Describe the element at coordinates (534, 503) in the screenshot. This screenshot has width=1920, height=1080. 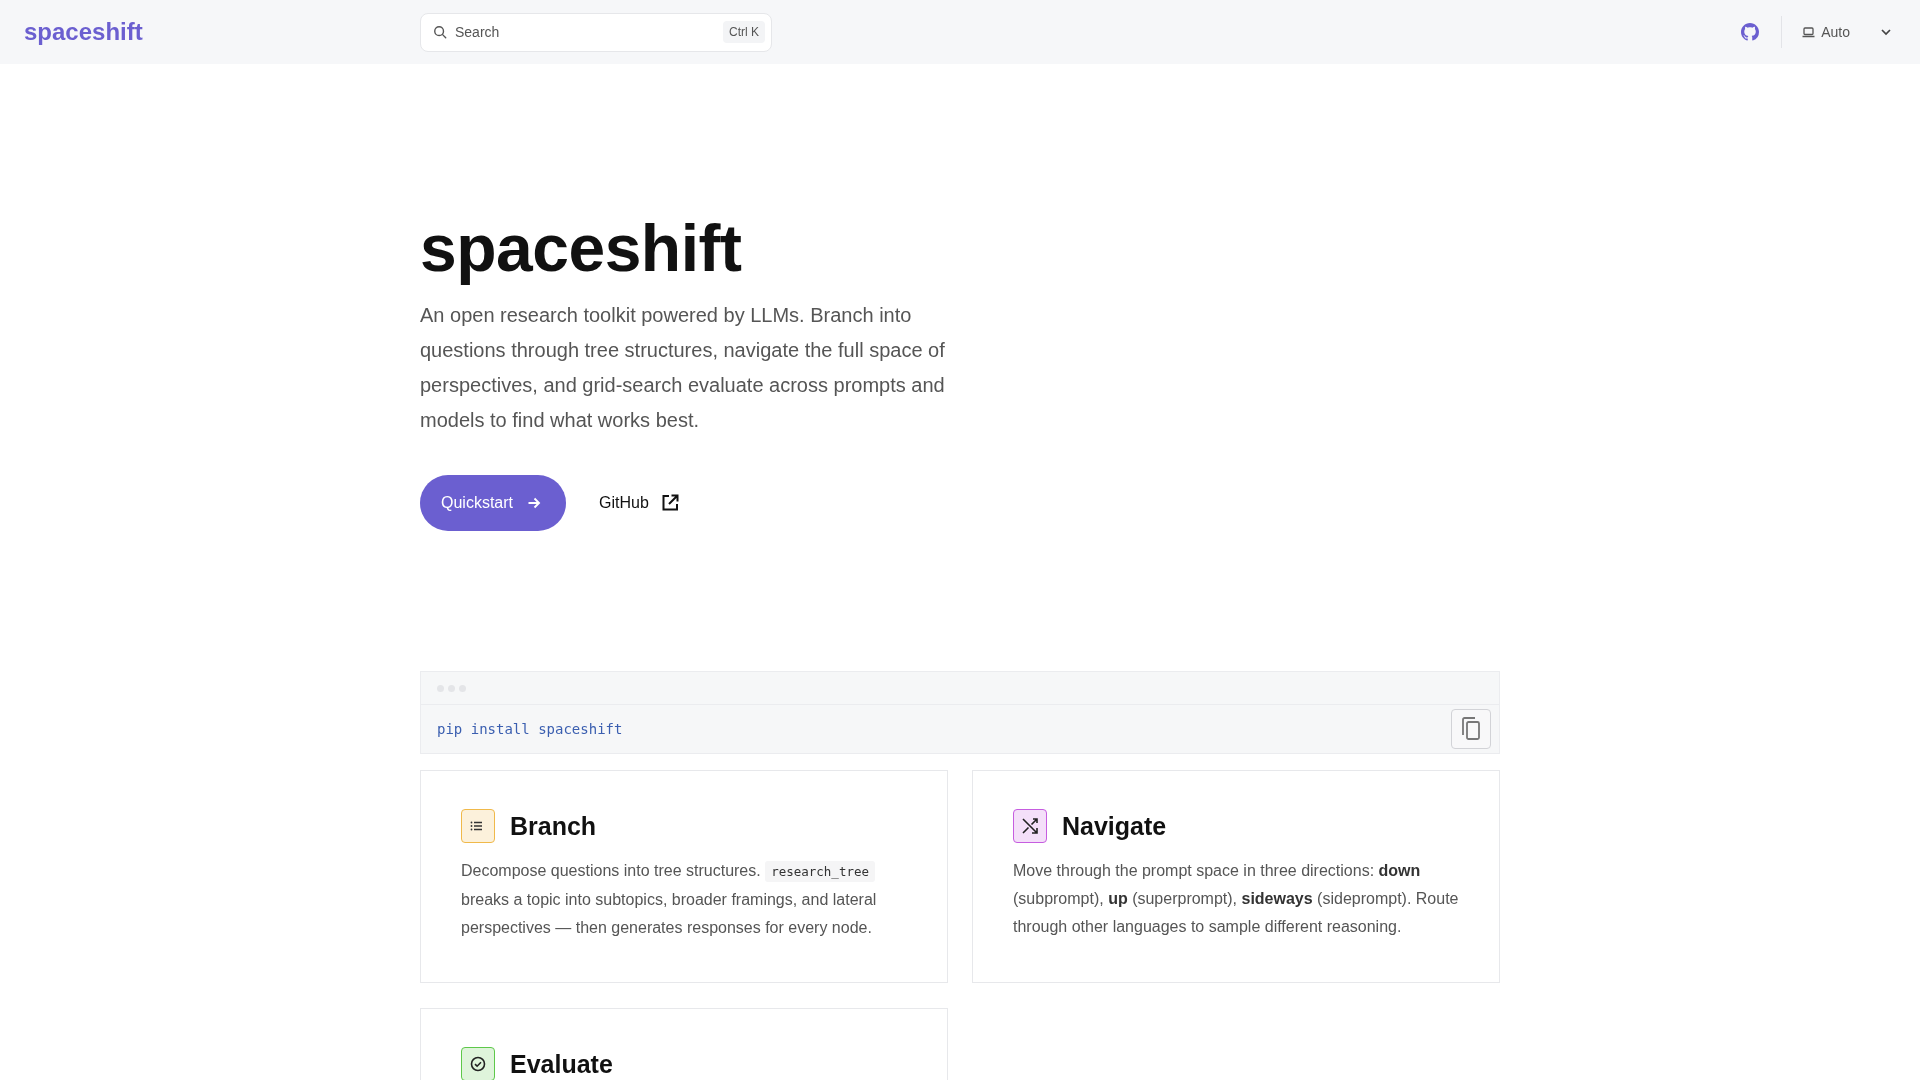
I see `arrow-right-icon` at that location.